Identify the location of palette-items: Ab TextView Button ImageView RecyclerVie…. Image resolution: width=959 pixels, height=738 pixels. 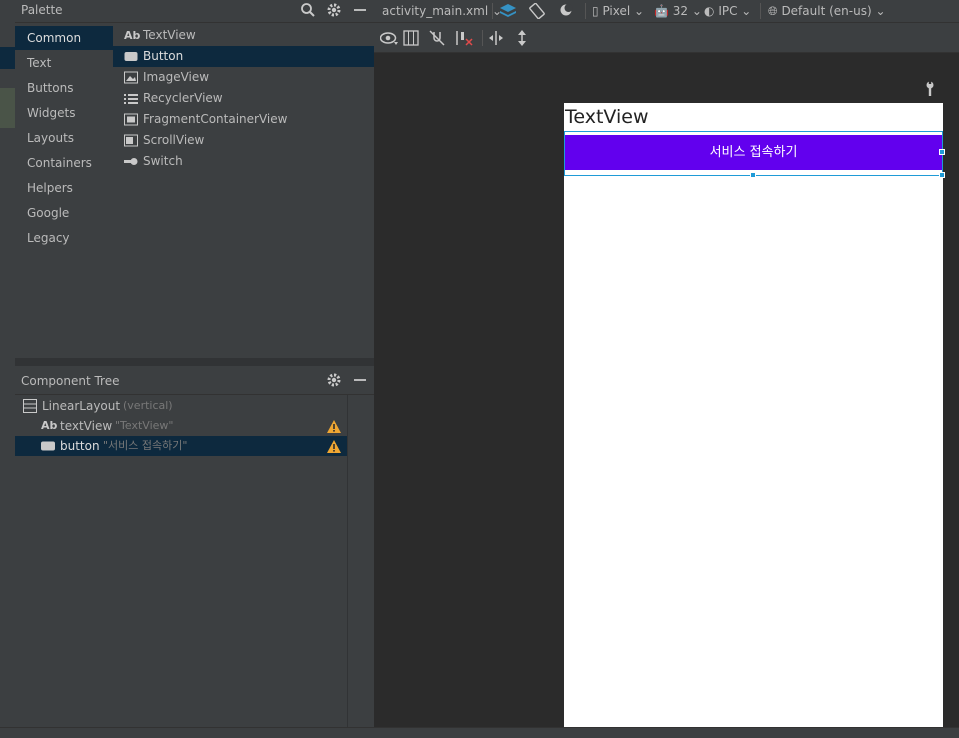
(243, 190).